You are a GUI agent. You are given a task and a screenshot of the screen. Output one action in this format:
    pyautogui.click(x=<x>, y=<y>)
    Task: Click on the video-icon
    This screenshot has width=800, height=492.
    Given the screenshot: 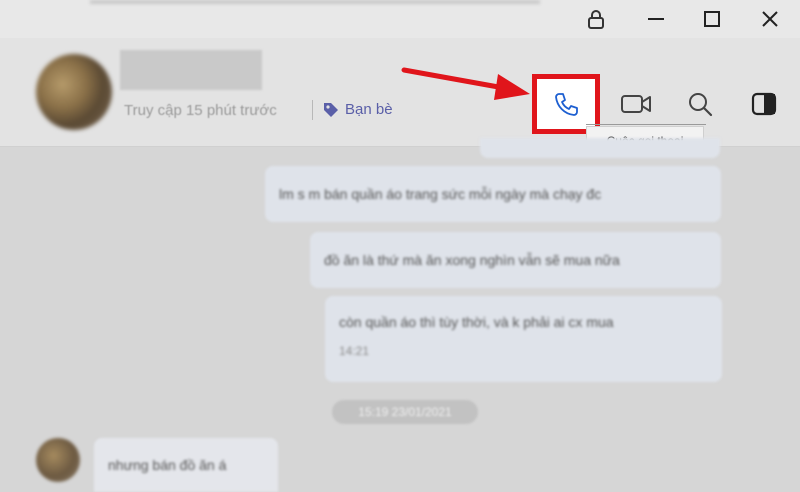 What is the action you would take?
    pyautogui.click(x=636, y=104)
    